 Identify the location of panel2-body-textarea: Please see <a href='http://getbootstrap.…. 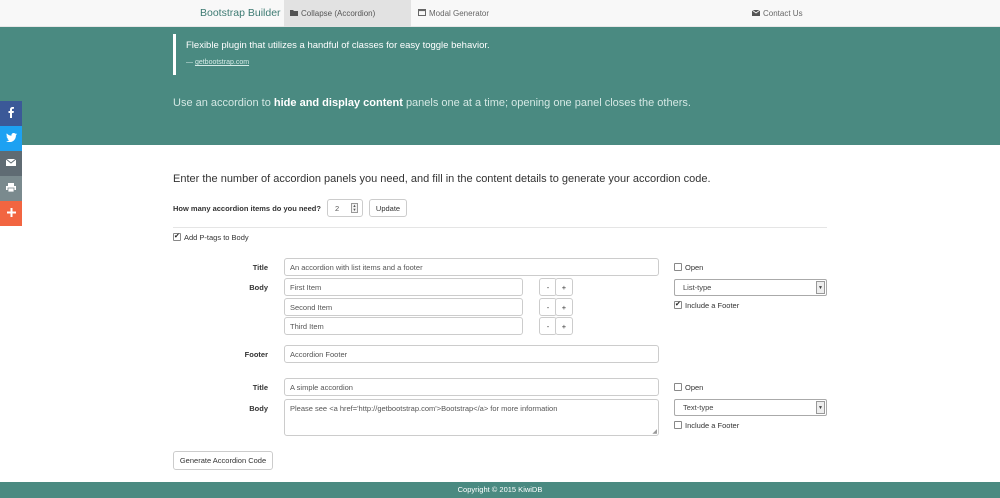
(471, 417).